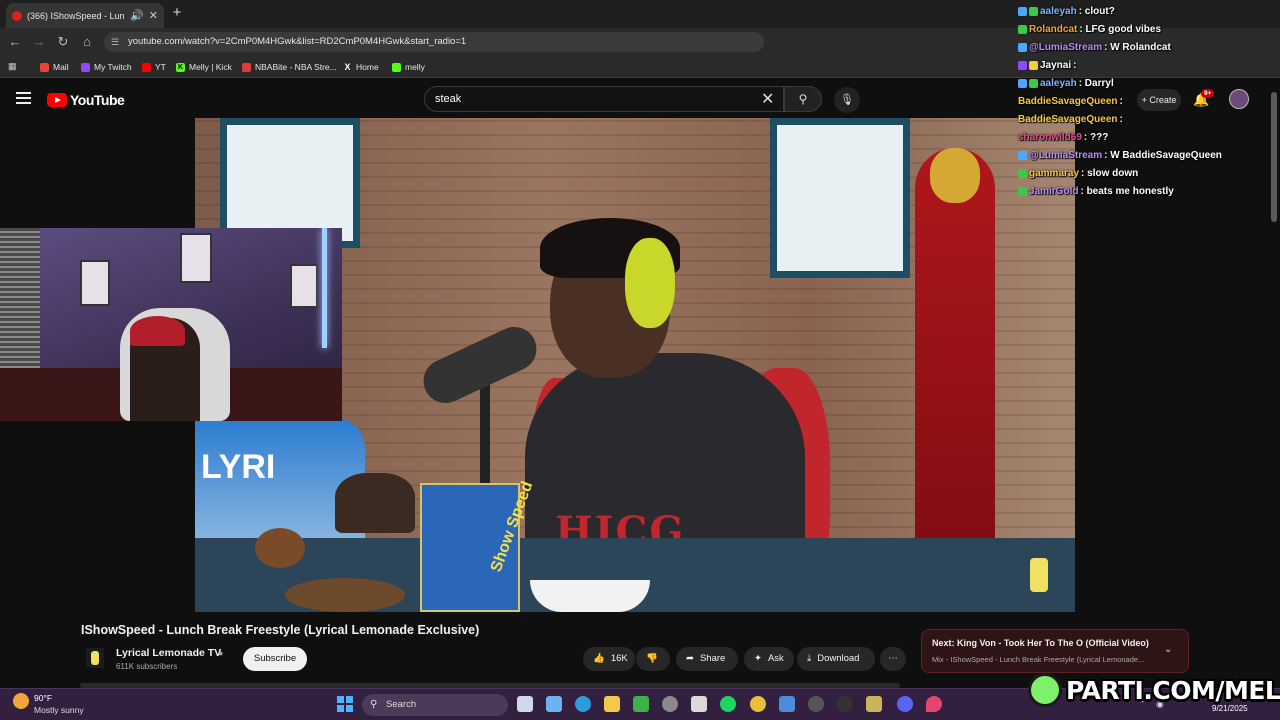  Describe the element at coordinates (95, 658) in the screenshot. I see `channel-avatar` at that location.